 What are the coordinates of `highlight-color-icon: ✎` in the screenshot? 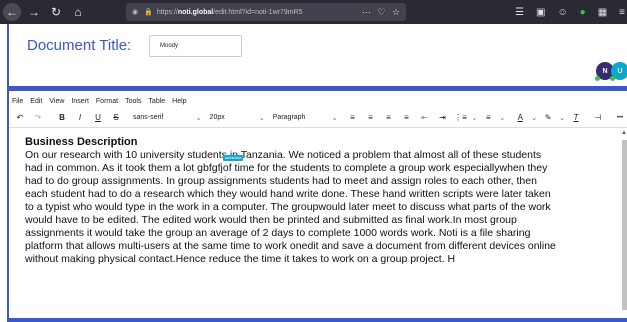 It's located at (548, 118).